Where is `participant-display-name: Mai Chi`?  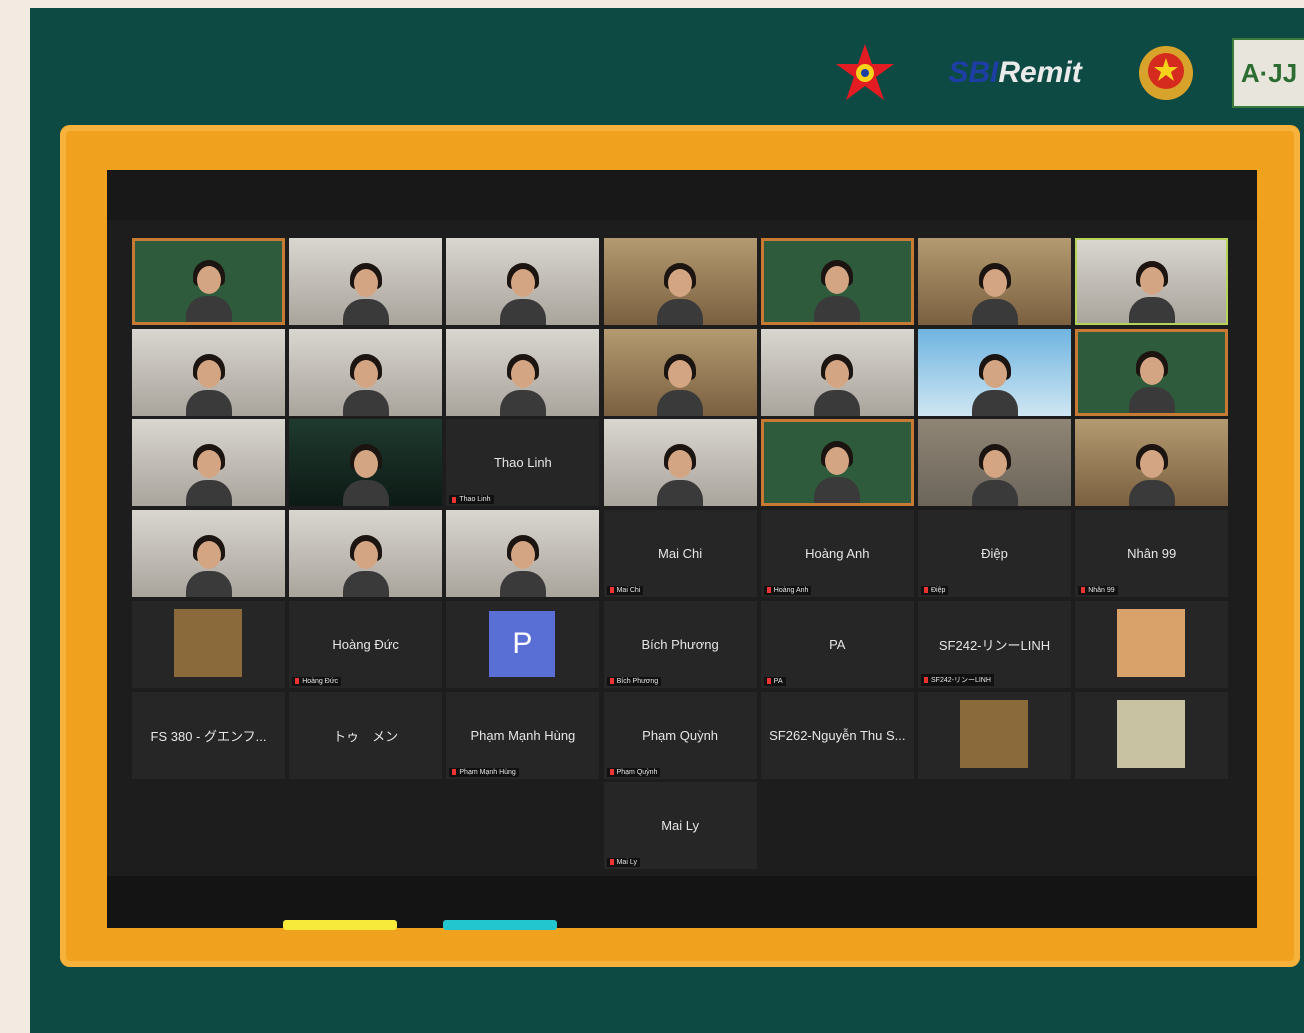
participant-display-name: Mai Chi is located at coordinates (680, 554).